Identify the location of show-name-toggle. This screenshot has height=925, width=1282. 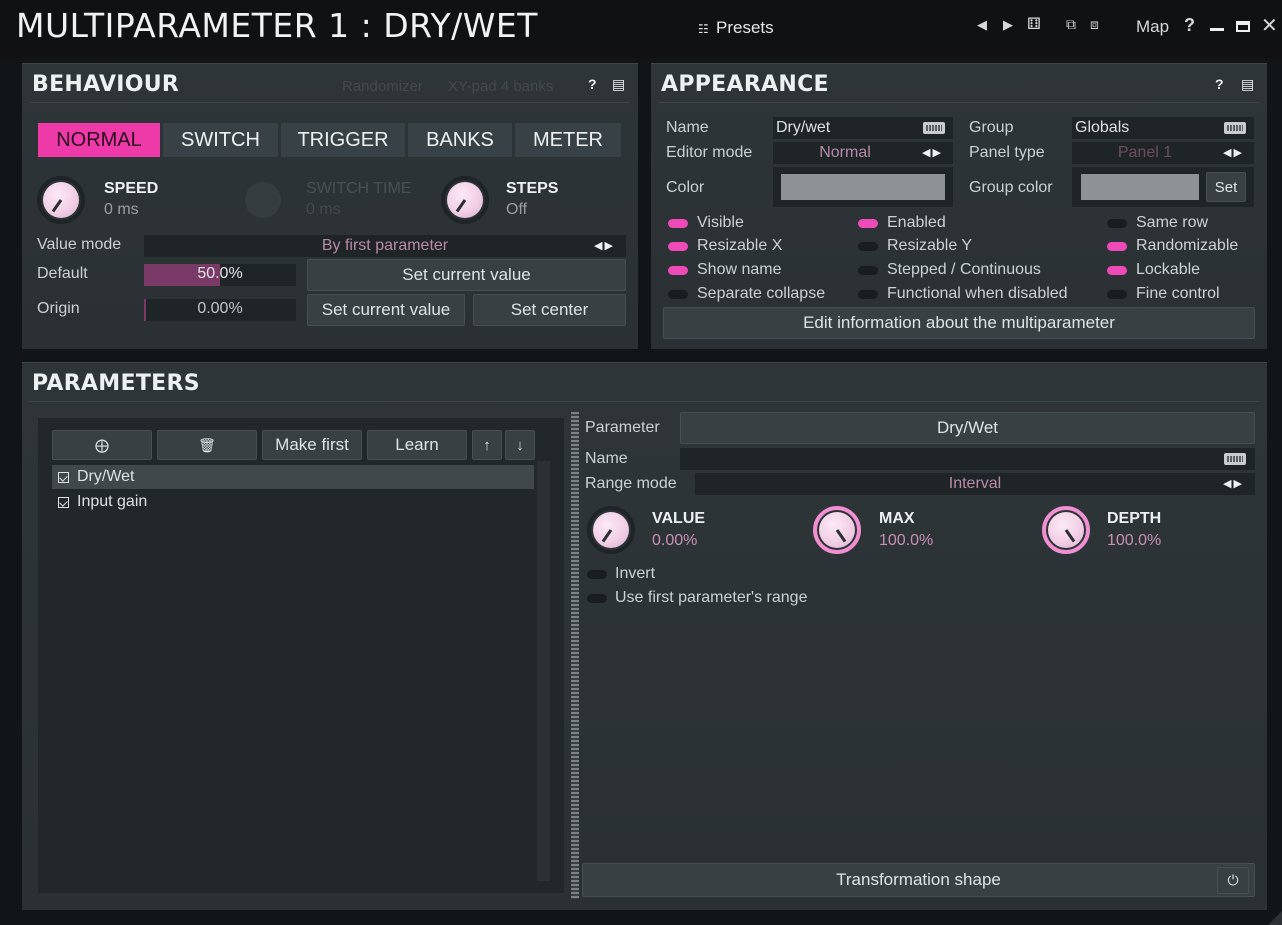
(678, 270).